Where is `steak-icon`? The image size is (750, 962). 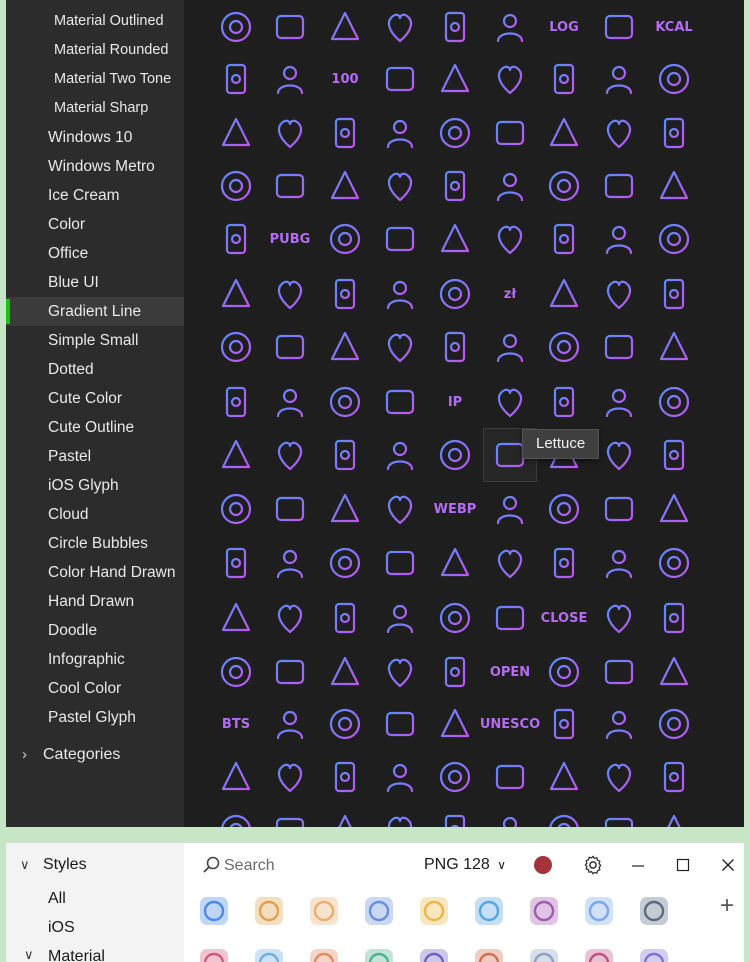
steak-icon is located at coordinates (510, 563).